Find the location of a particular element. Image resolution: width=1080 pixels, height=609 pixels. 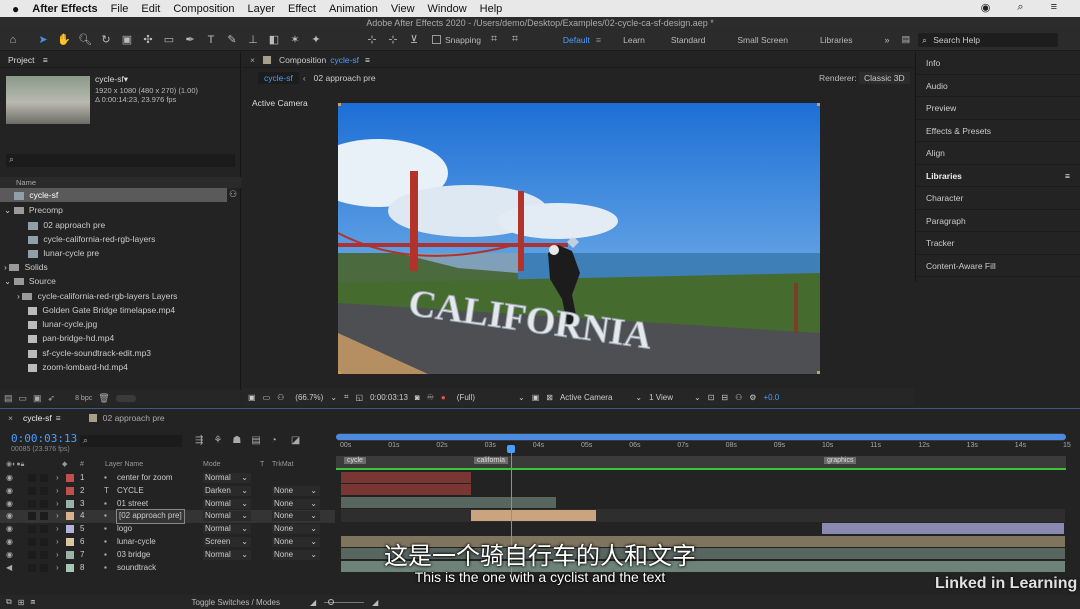

column-trkmat: TrkMat is located at coordinates (283, 464).